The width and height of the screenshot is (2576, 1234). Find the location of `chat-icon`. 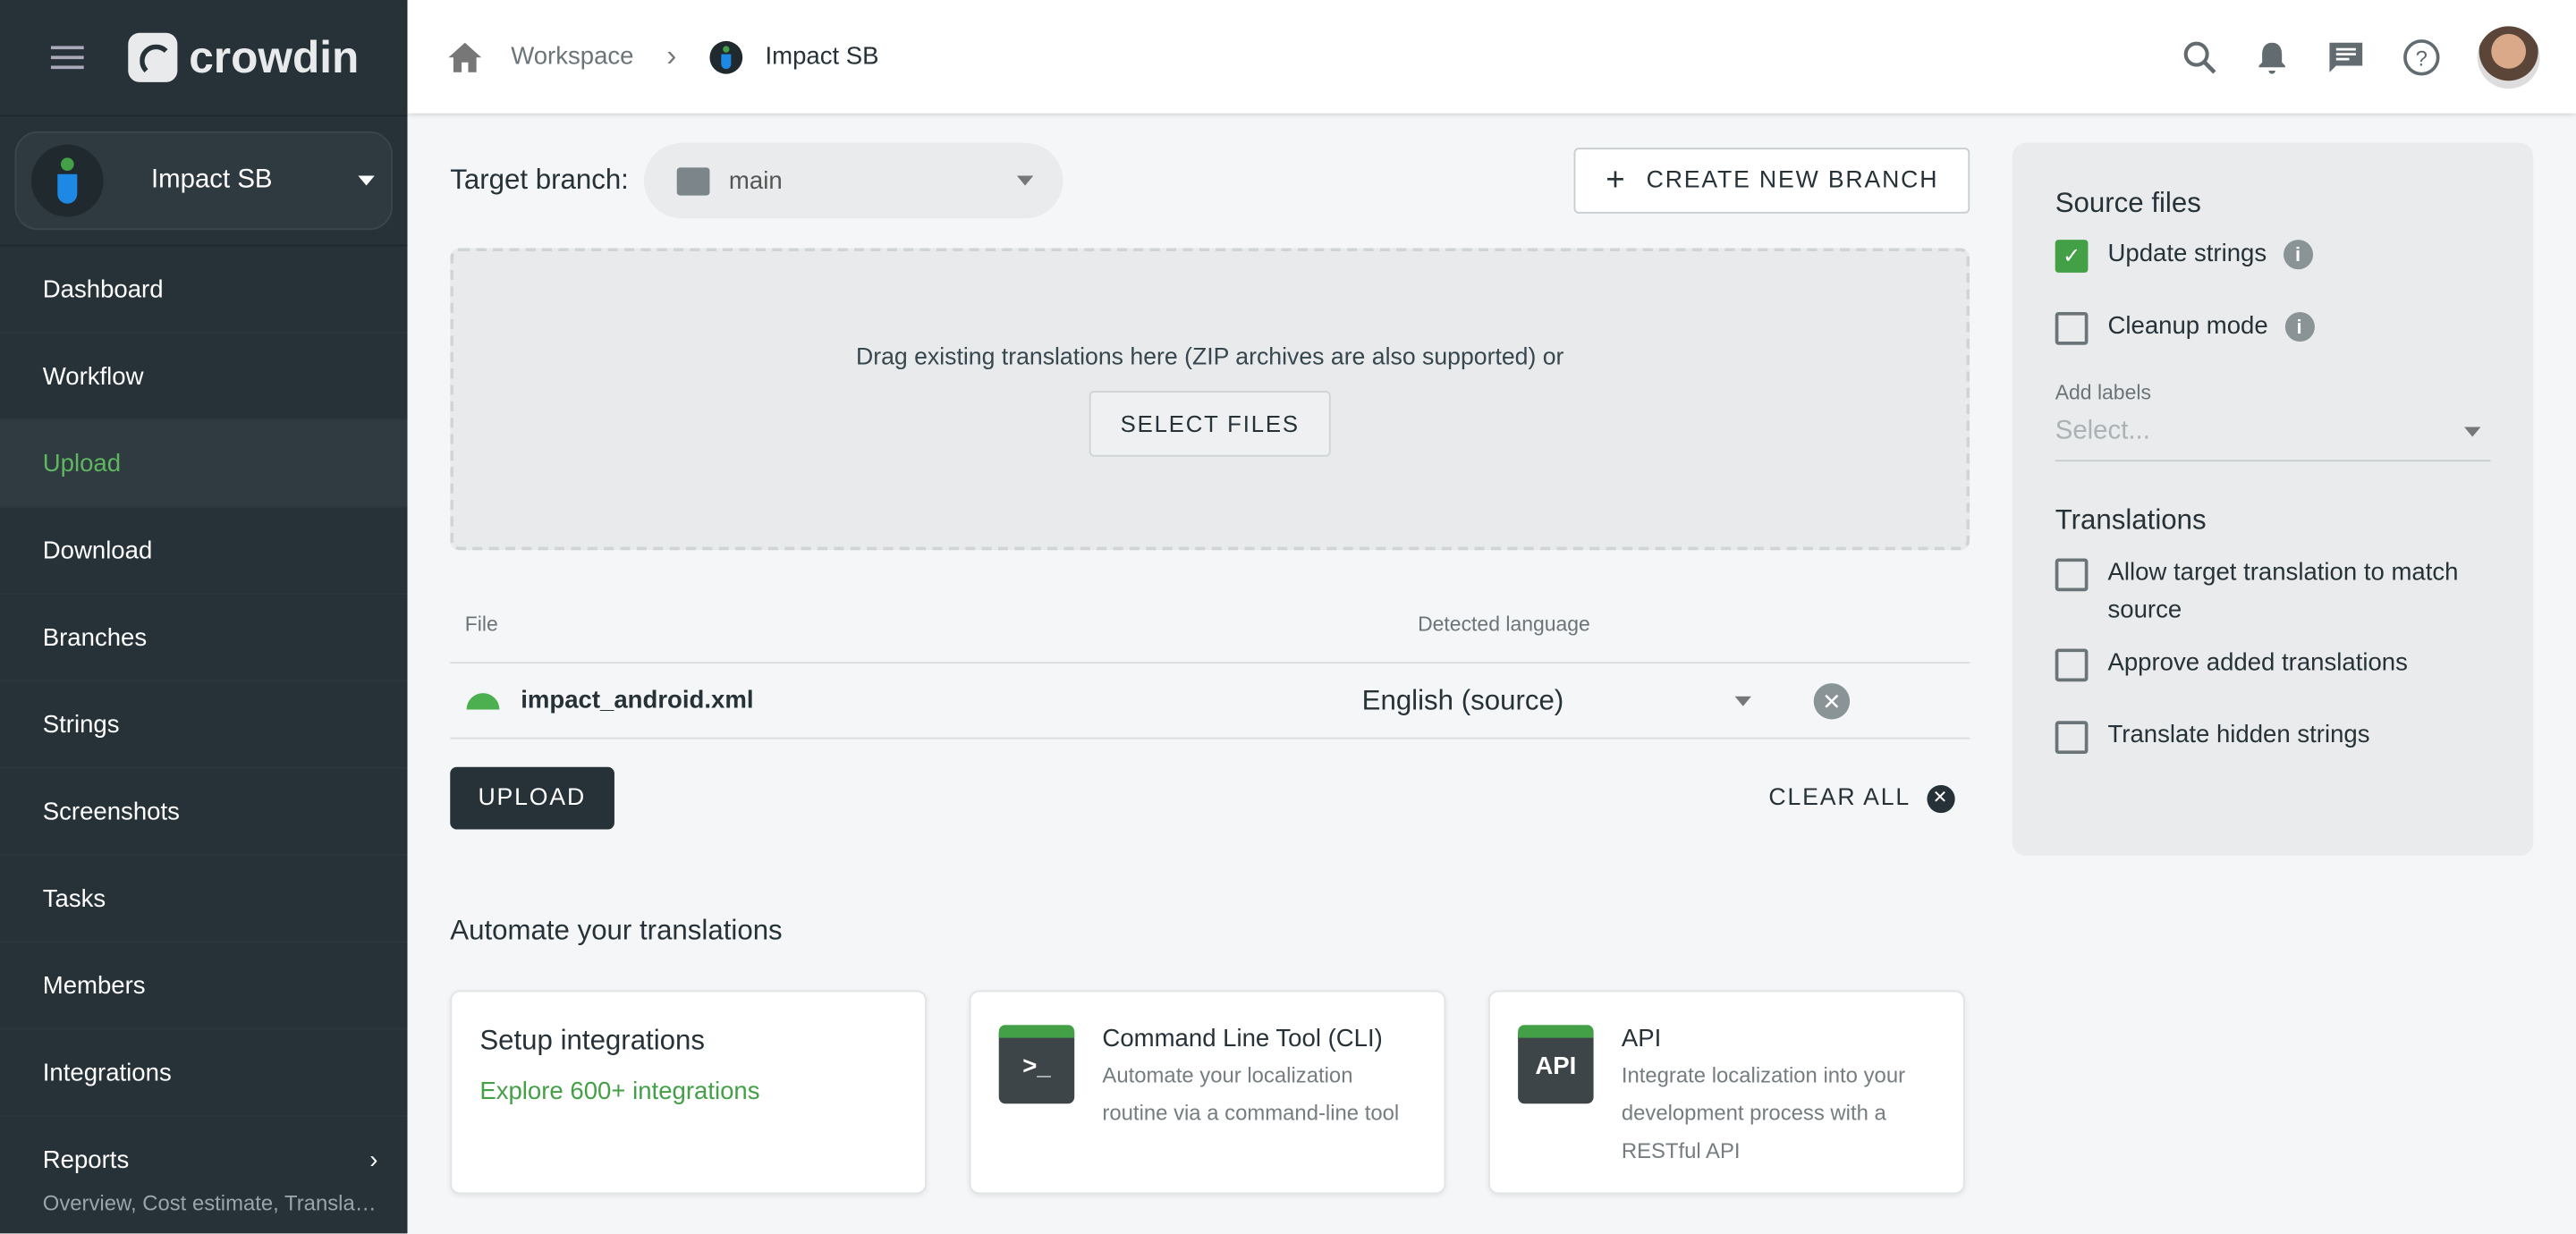

chat-icon is located at coordinates (2346, 56).